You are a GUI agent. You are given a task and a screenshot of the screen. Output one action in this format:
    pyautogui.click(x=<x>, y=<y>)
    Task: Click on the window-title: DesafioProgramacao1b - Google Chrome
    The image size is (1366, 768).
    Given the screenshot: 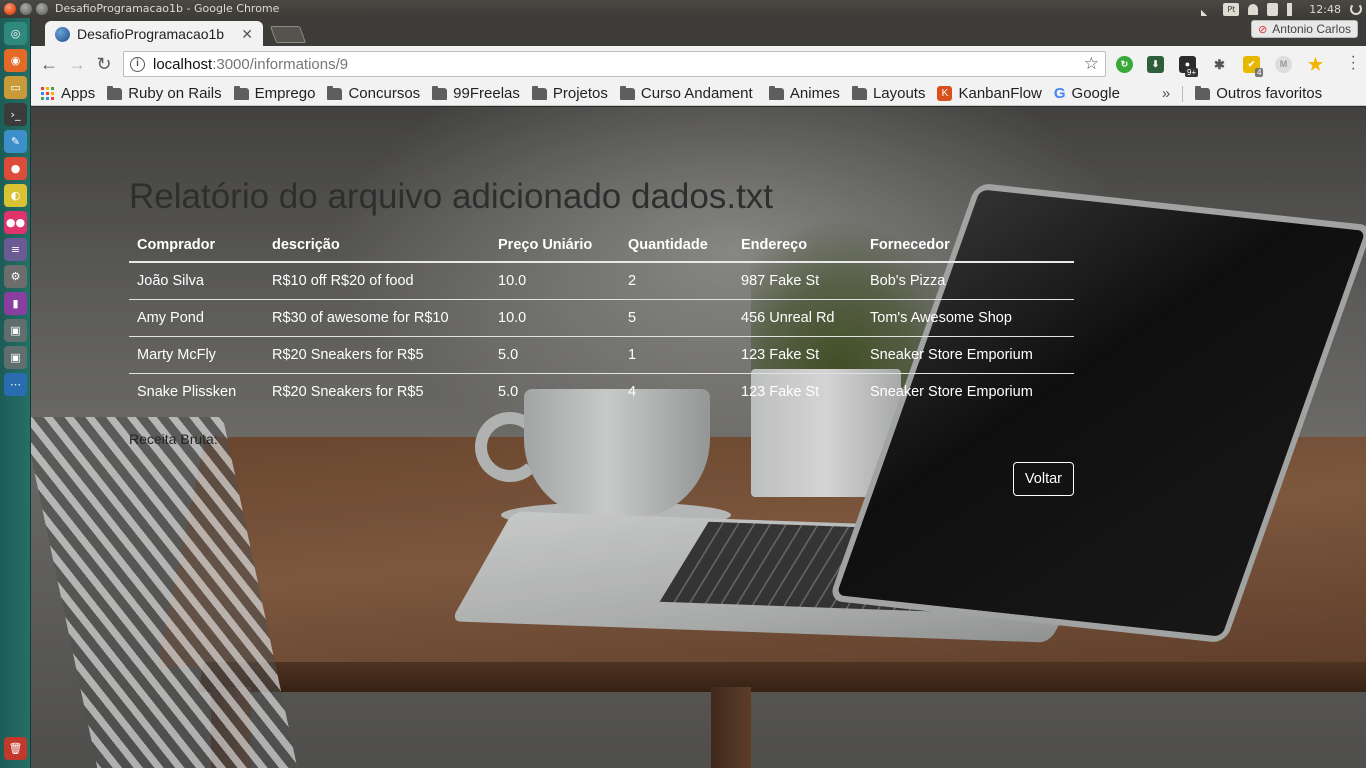 What is the action you would take?
    pyautogui.click(x=167, y=8)
    